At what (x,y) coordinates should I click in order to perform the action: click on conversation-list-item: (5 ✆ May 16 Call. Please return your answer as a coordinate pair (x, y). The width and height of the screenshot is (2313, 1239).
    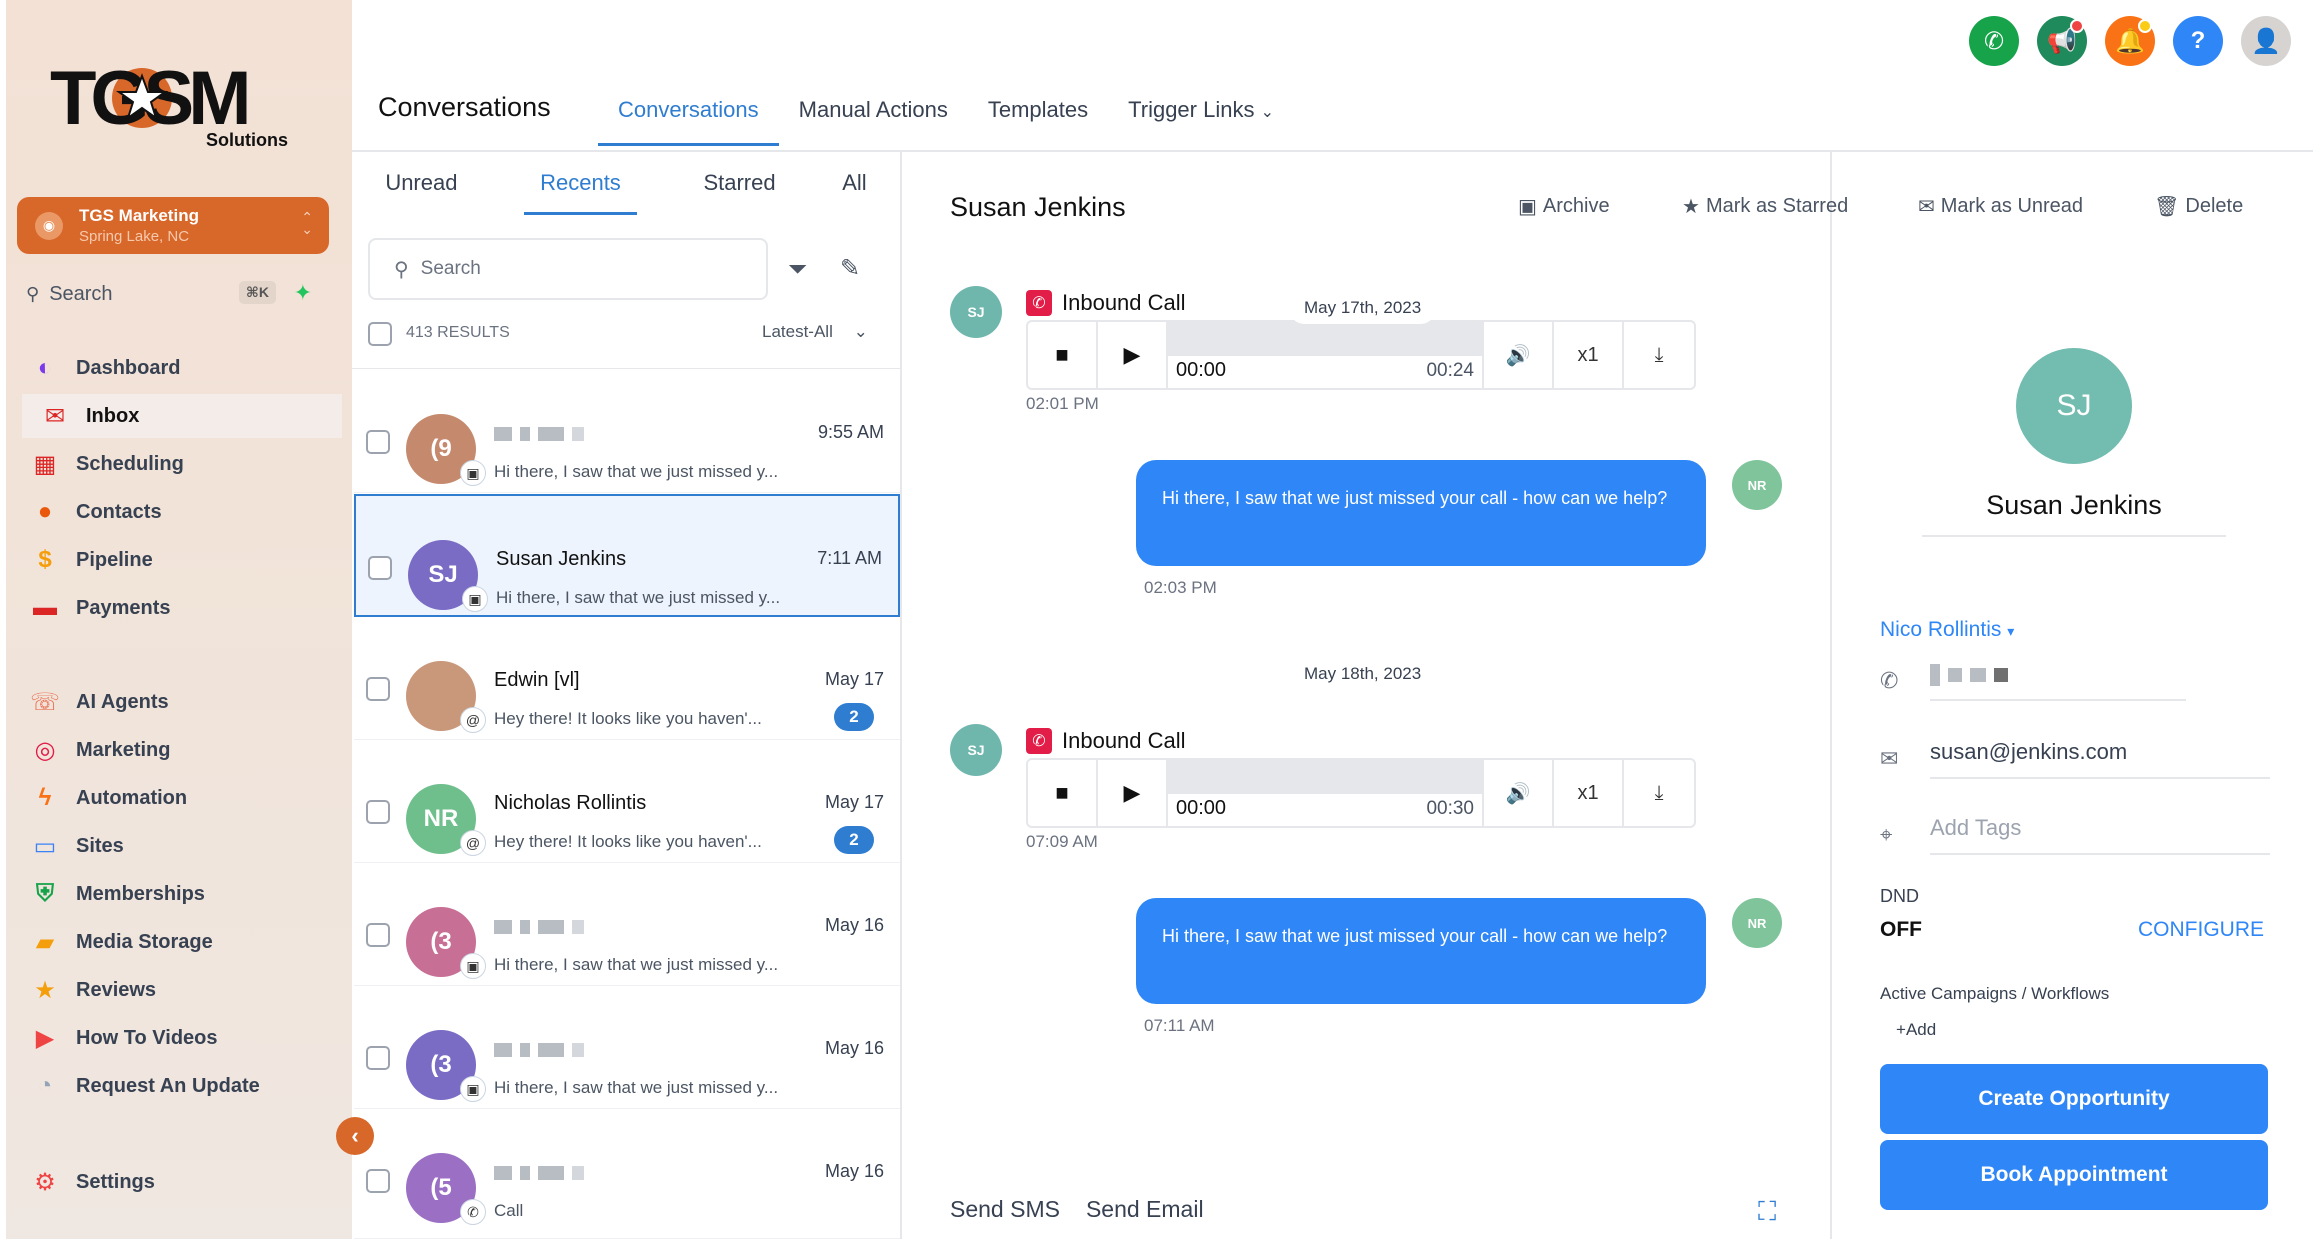
    Looking at the image, I should click on (627, 1174).